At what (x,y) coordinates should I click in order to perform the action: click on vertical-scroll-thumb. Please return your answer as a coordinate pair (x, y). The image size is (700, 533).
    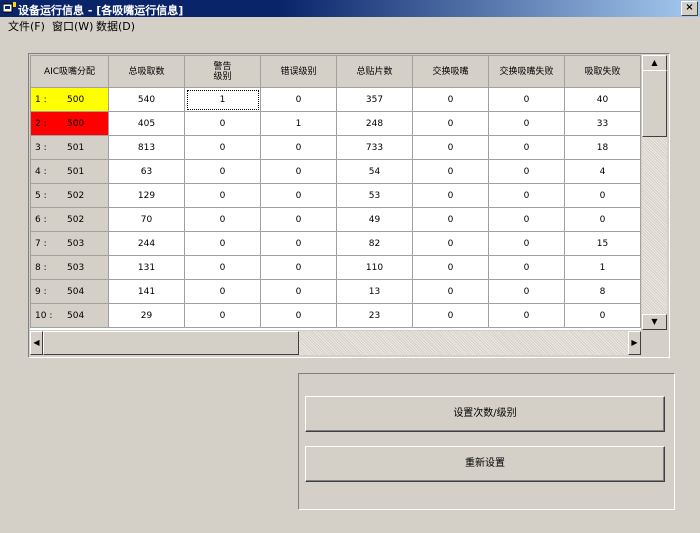
    Looking at the image, I should click on (654, 103).